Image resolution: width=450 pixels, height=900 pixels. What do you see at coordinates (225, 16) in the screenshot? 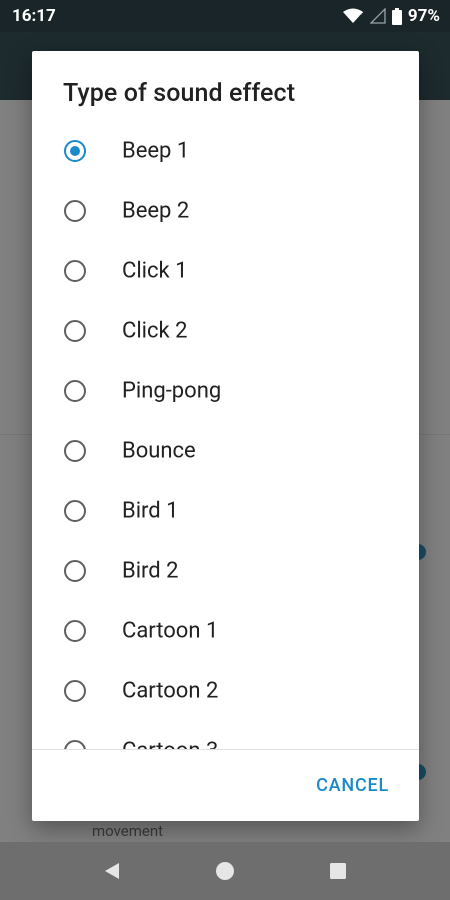
I see `status-bar: 16:17 + 97%` at bounding box center [225, 16].